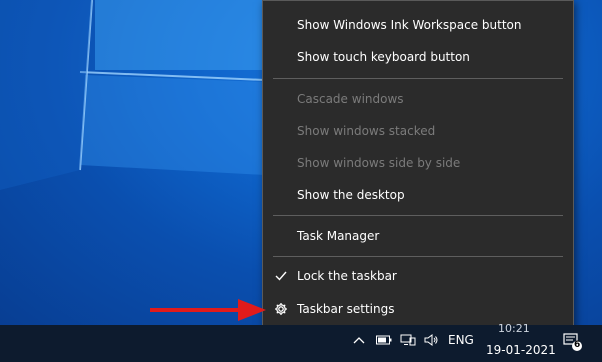  I want to click on clock-time: 10:21, so click(514, 328).